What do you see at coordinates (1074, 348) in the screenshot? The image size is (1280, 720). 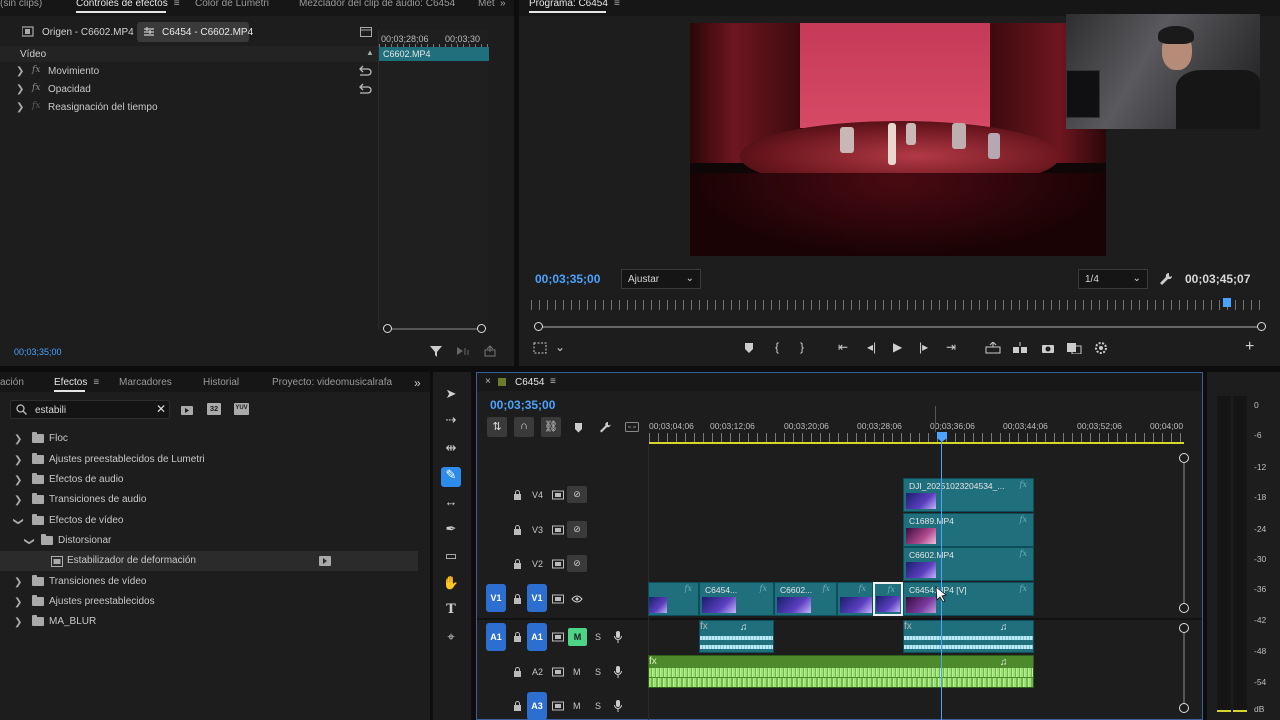 I see `compare-view-icon` at bounding box center [1074, 348].